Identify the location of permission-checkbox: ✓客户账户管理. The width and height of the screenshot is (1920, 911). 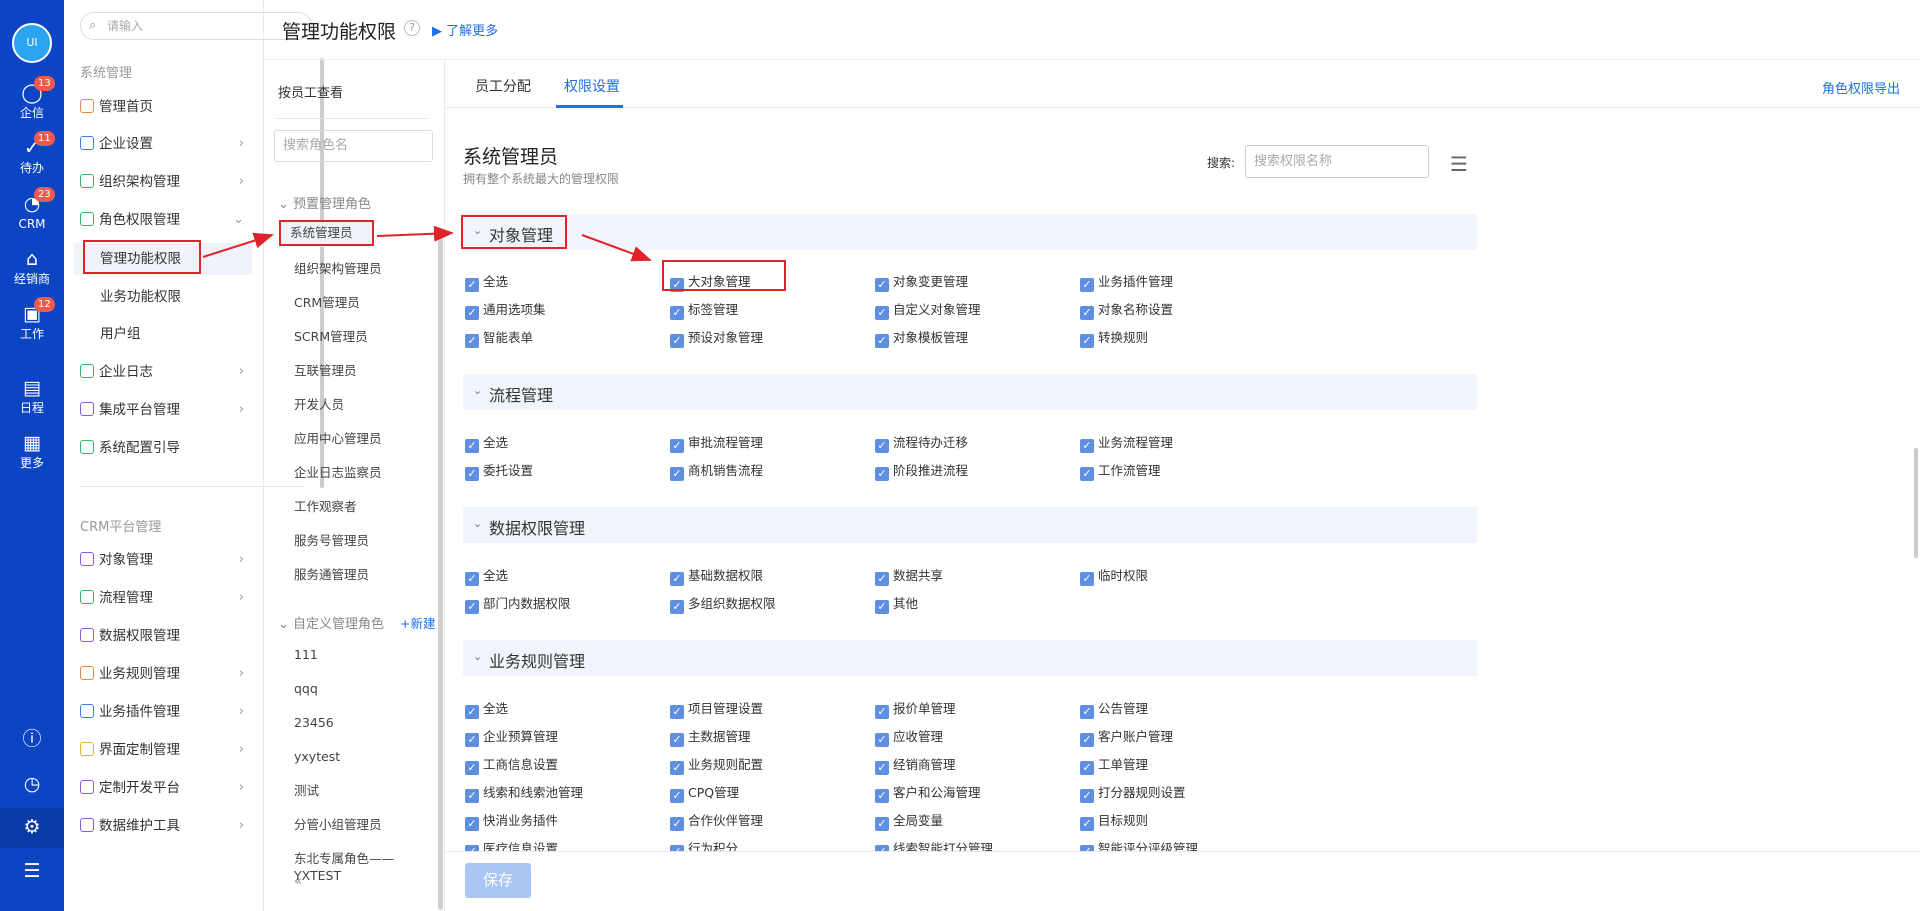
(1126, 736).